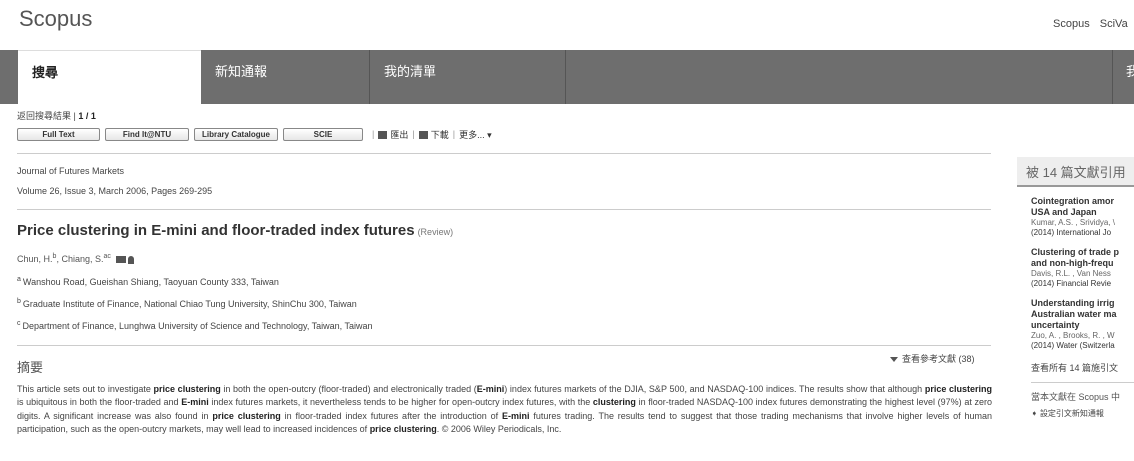 This screenshot has width=1134, height=461. I want to click on author-list: Chun, H.b, Chiang, S.ac, so click(76, 258).